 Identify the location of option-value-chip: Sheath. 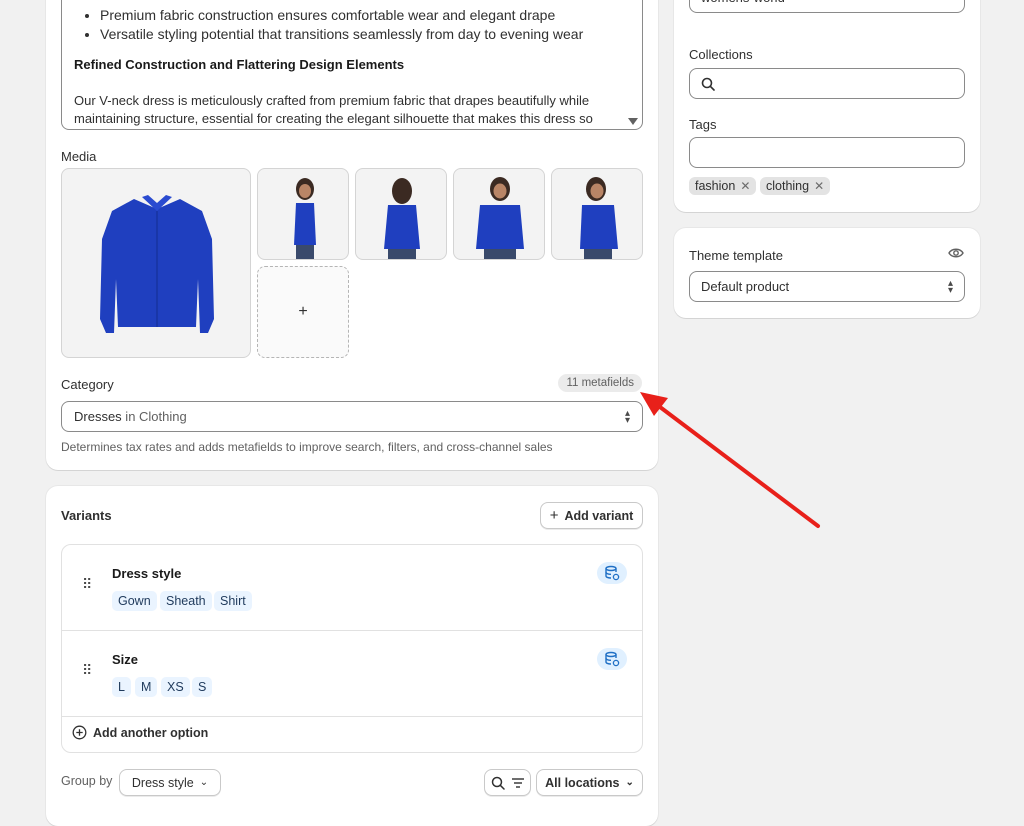
(186, 601).